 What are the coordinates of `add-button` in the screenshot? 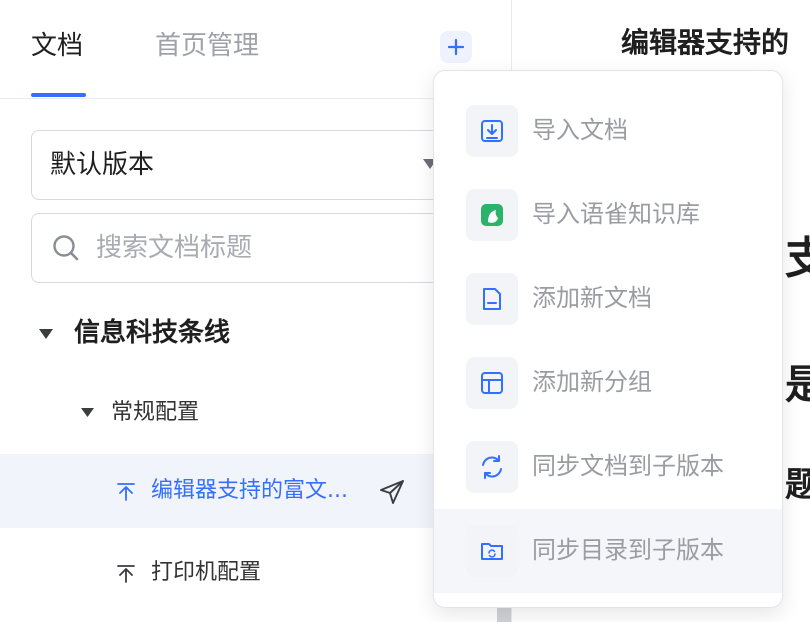 It's located at (456, 47).